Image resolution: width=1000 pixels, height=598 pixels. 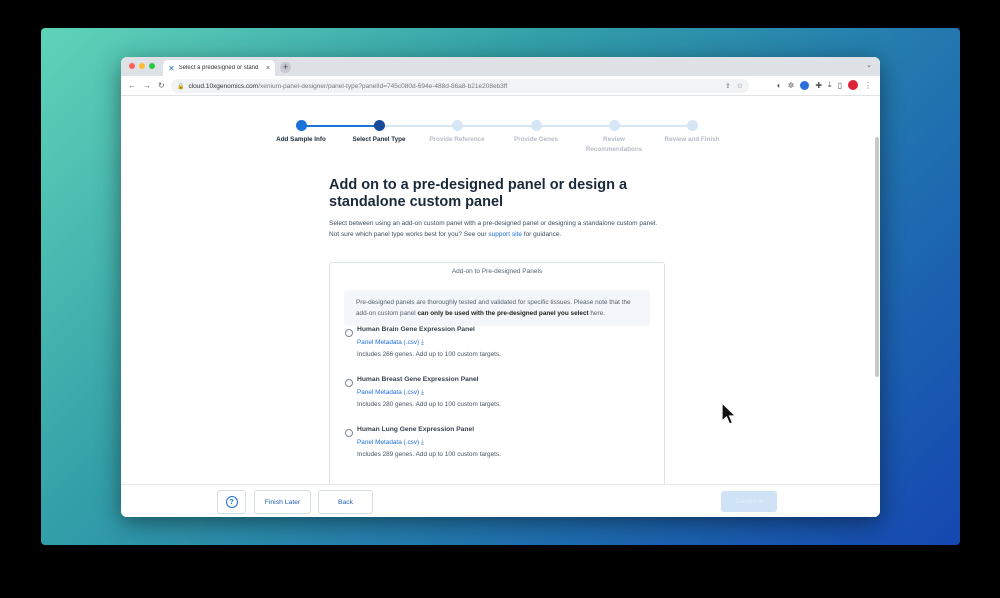 I want to click on extensions-area: ◐ ✲ ✚ ⤓ ▯ ⋮, so click(x=824, y=85).